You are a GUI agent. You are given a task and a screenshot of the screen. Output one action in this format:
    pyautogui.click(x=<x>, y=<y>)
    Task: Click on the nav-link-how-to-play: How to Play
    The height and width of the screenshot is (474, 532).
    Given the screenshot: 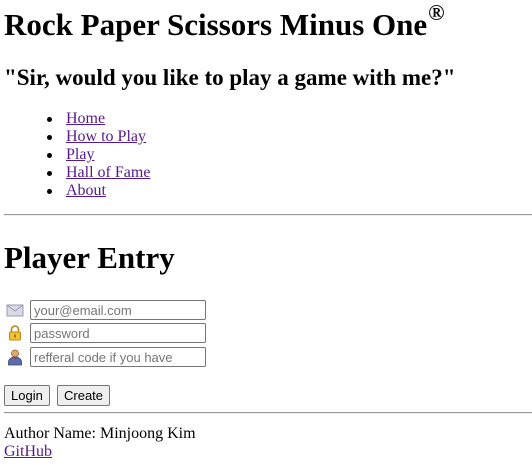 What is the action you would take?
    pyautogui.click(x=106, y=136)
    